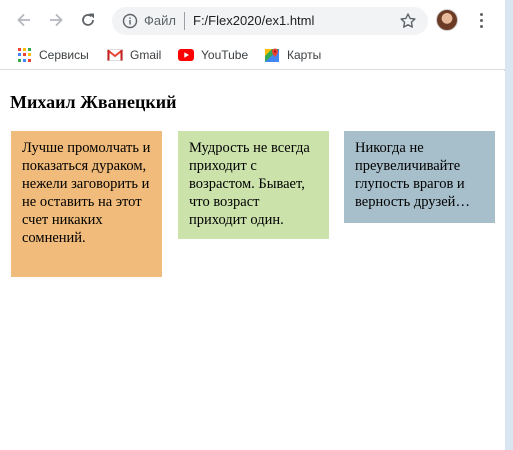 This screenshot has height=450, width=513. Describe the element at coordinates (408, 21) in the screenshot. I see `star-icon` at that location.